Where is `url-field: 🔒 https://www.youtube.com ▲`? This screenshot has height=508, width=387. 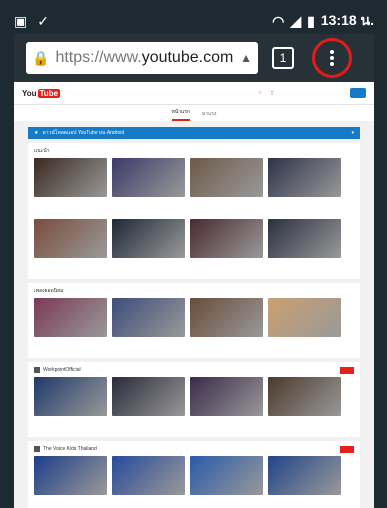 url-field: 🔒 https://www.youtube.com ▲ is located at coordinates (142, 58).